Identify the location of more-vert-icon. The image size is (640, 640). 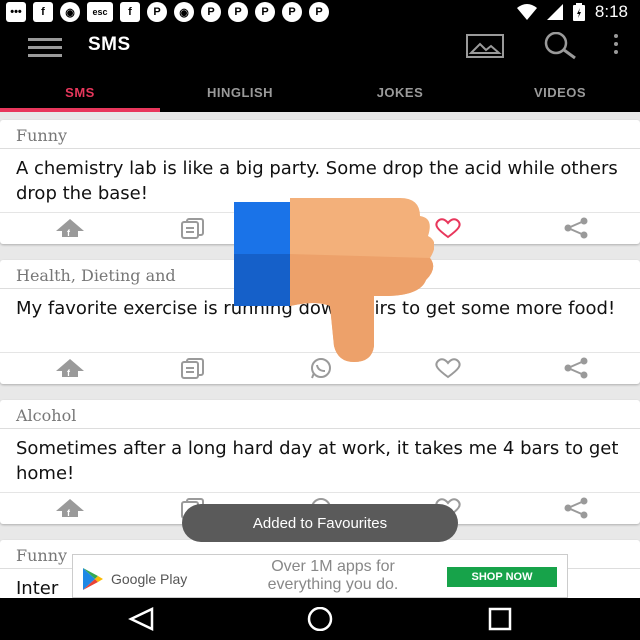
(616, 46).